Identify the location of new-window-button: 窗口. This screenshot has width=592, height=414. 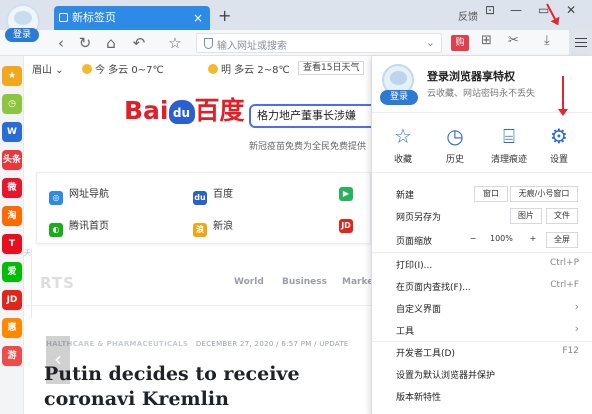
(491, 194).